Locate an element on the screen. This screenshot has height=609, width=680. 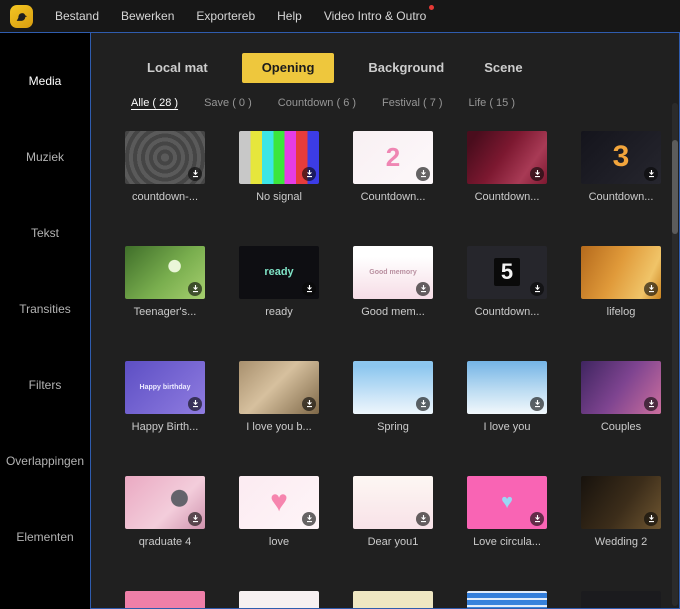
app-logo-icon is located at coordinates (21, 16).